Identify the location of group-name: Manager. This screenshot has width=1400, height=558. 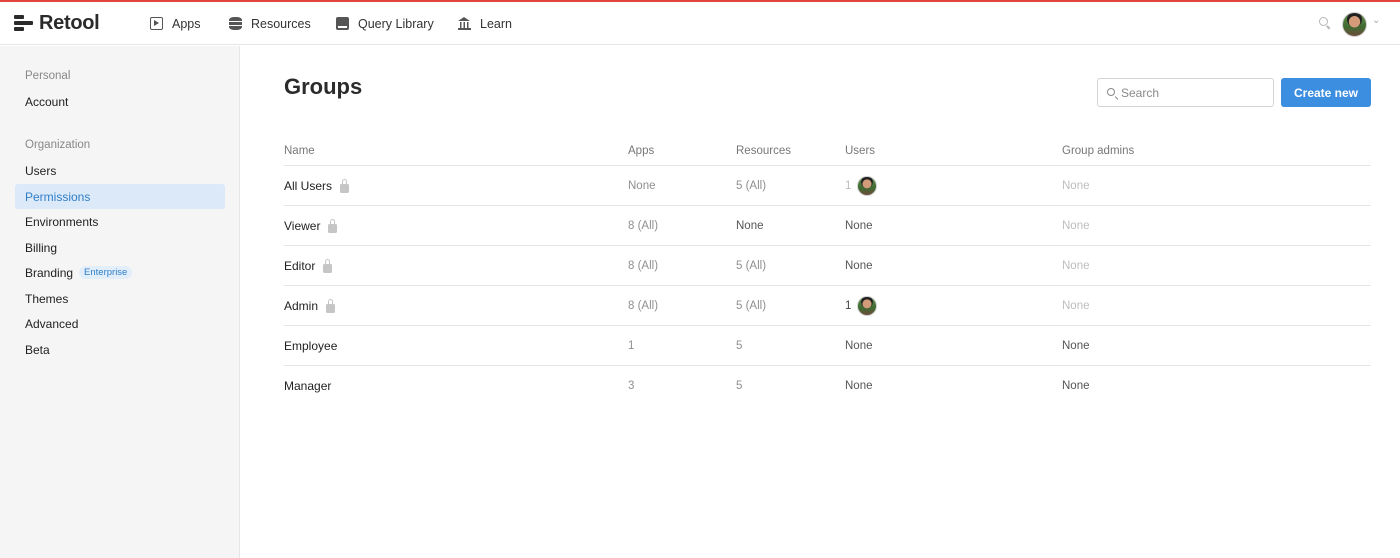
(307, 386).